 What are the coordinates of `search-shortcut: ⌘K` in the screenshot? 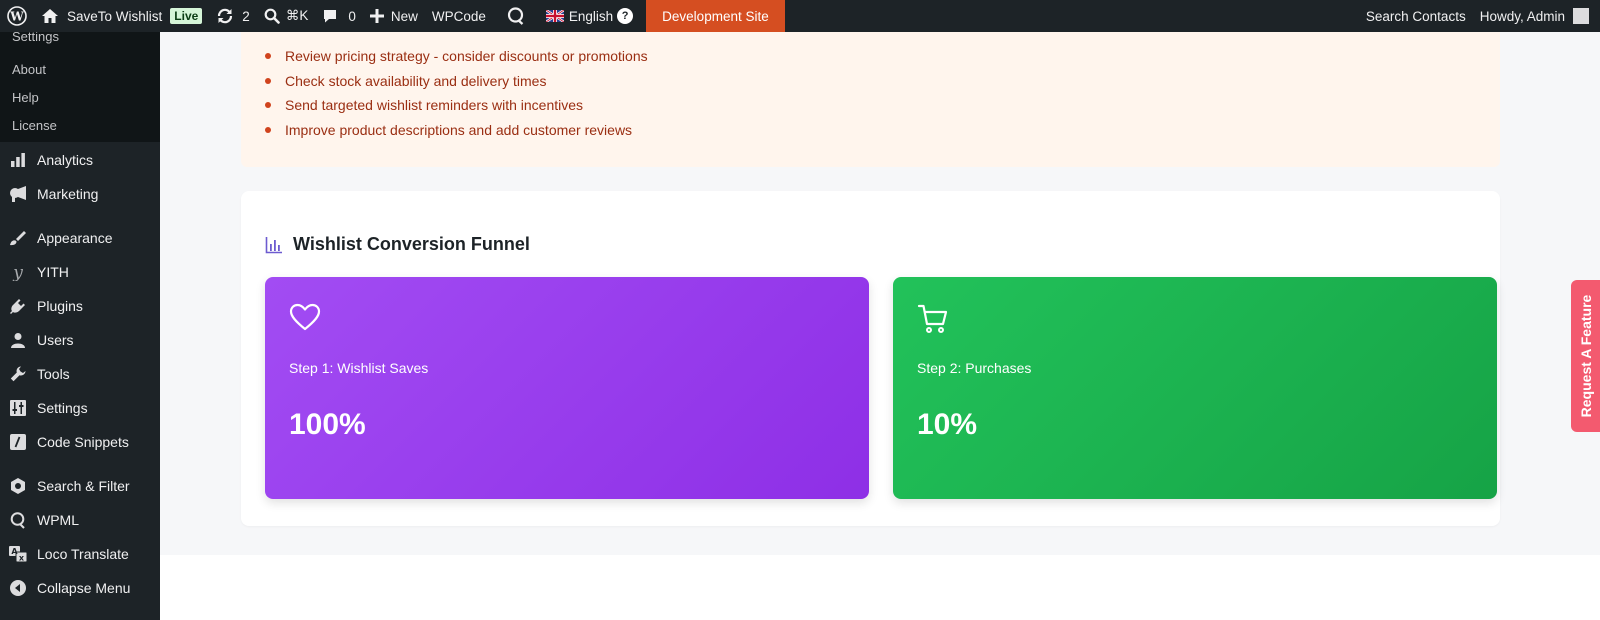 It's located at (297, 15).